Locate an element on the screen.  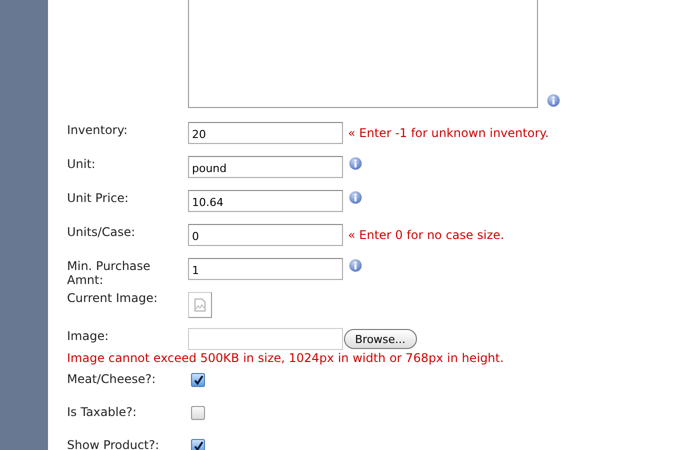
field-label: Inventory: is located at coordinates (97, 129).